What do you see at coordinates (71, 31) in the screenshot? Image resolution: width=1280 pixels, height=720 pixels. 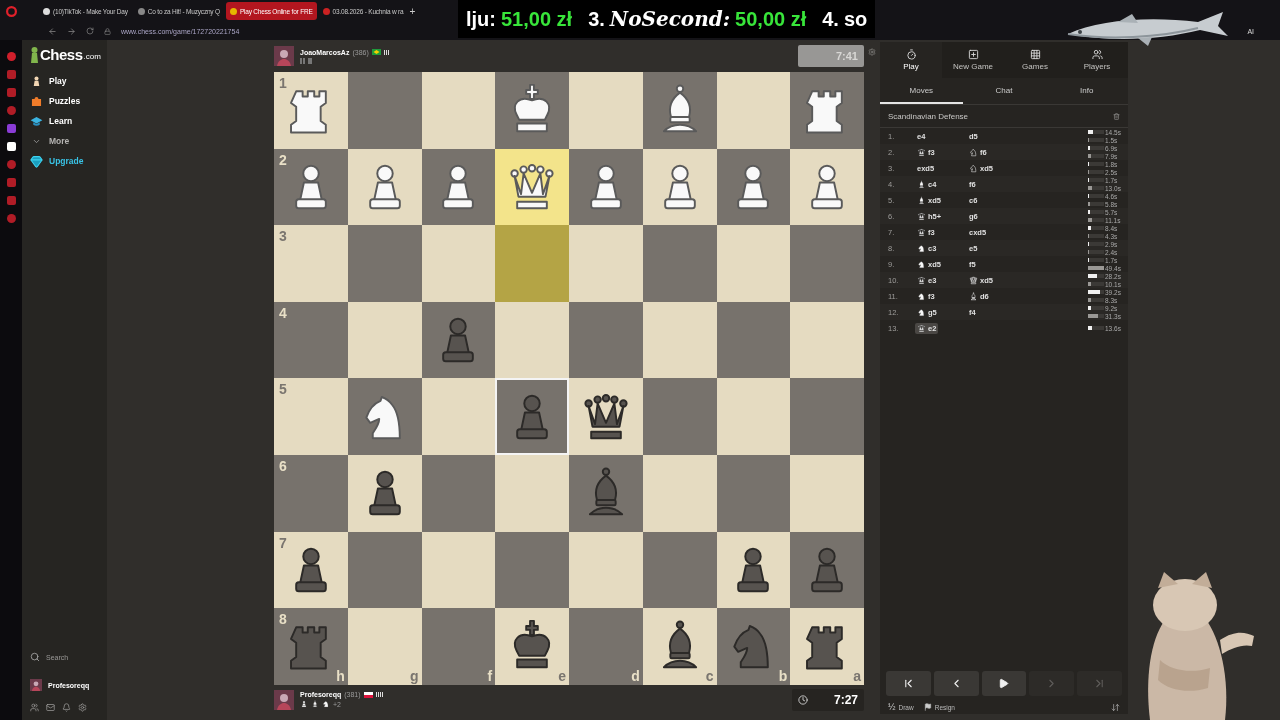 I see `forward-icon` at bounding box center [71, 31].